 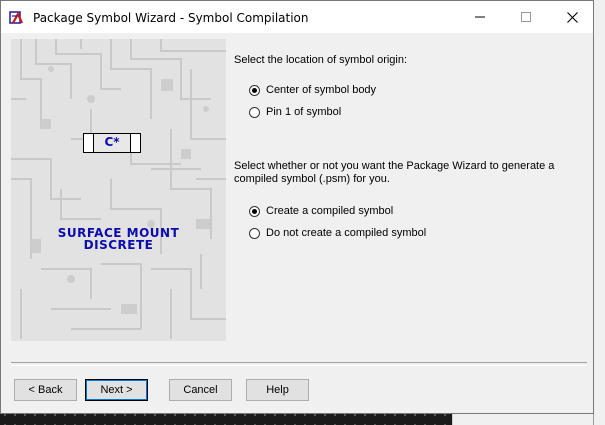 I want to click on minimize-icon, so click(x=480, y=17).